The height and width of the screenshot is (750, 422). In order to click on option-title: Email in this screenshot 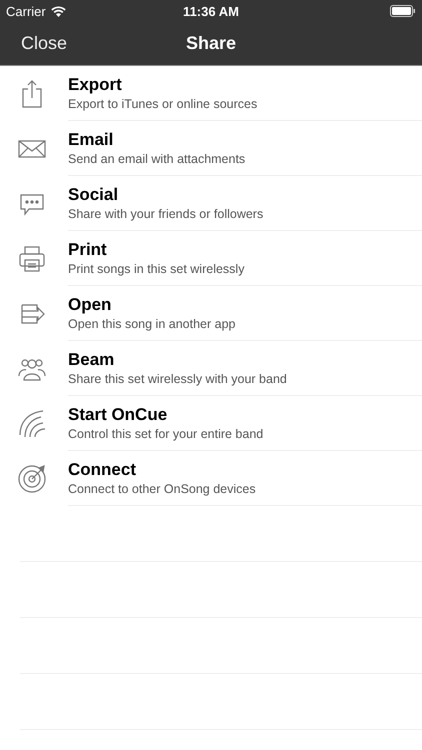, I will do `click(91, 140)`.